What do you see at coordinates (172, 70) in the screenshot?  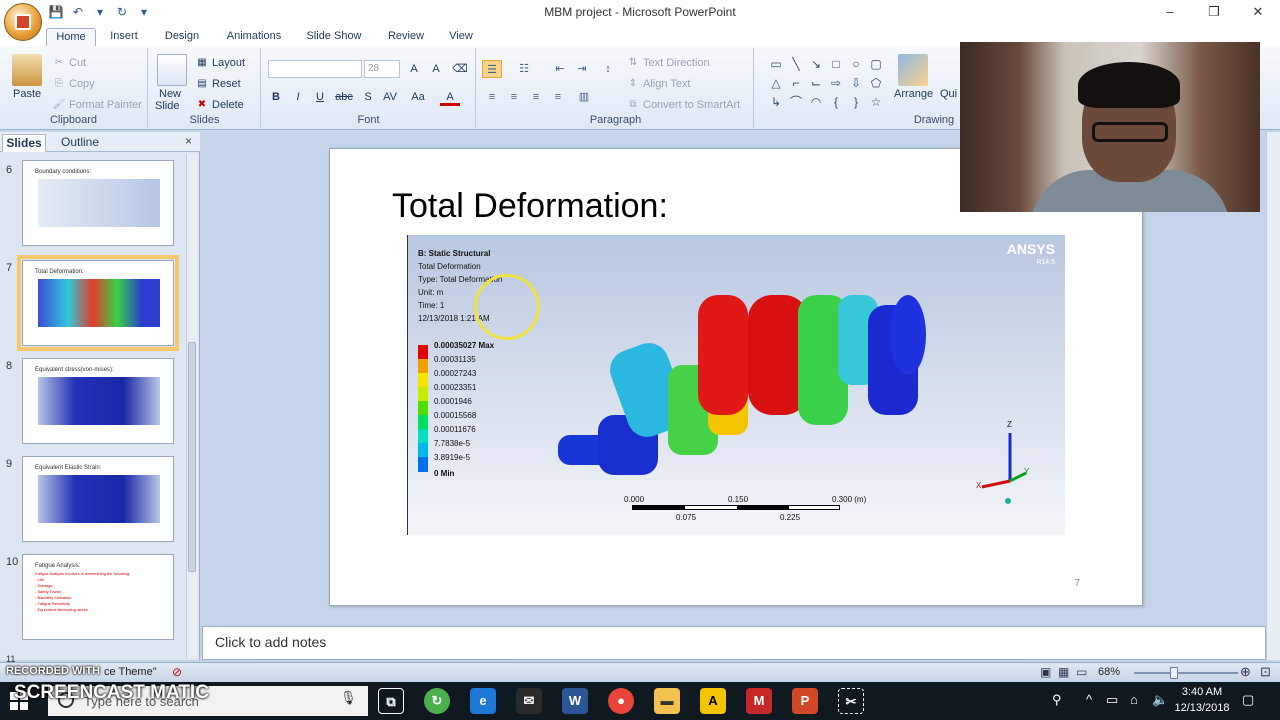 I see `new-slide-icon` at bounding box center [172, 70].